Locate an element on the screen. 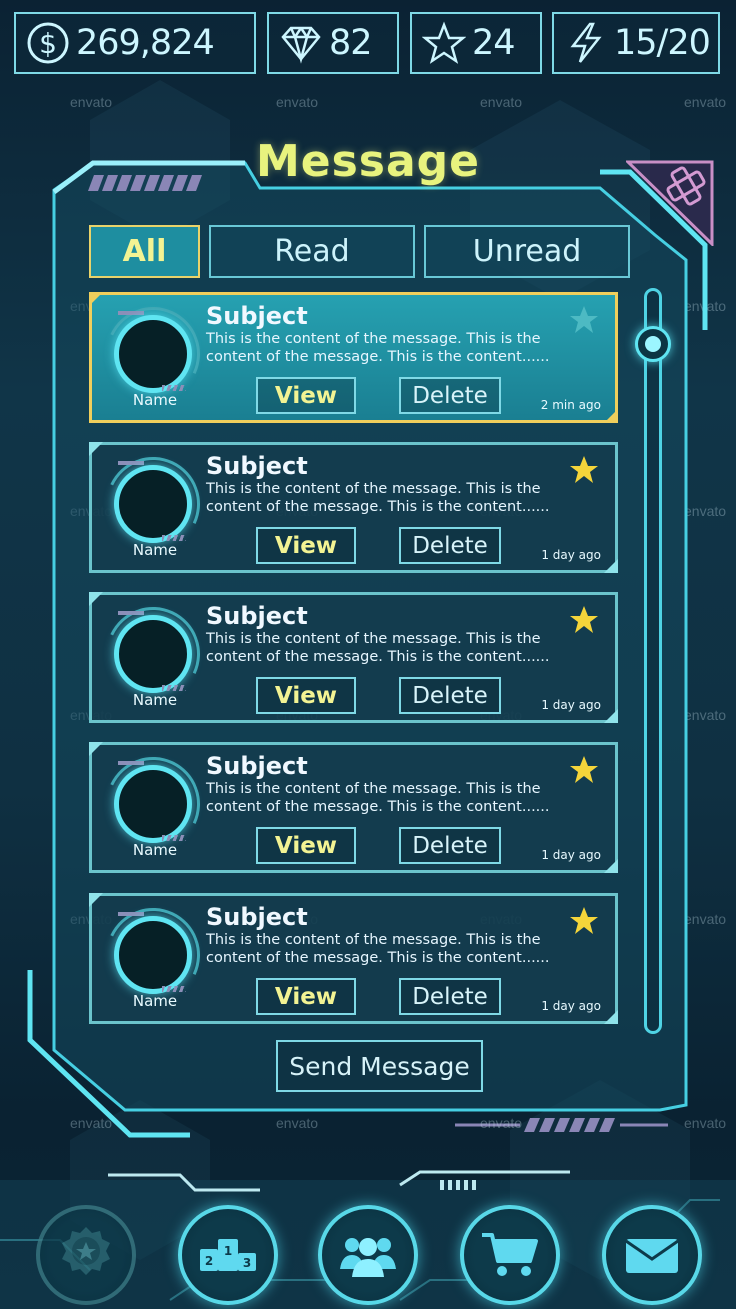 The height and width of the screenshot is (1309, 736). tab-read: Read is located at coordinates (312, 251).